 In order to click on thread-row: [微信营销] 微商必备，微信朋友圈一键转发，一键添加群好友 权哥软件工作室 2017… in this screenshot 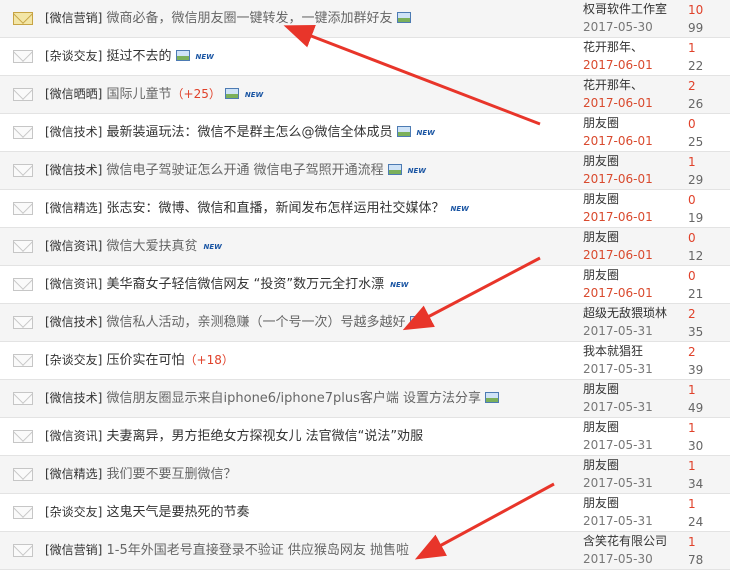, I will do `click(365, 19)`.